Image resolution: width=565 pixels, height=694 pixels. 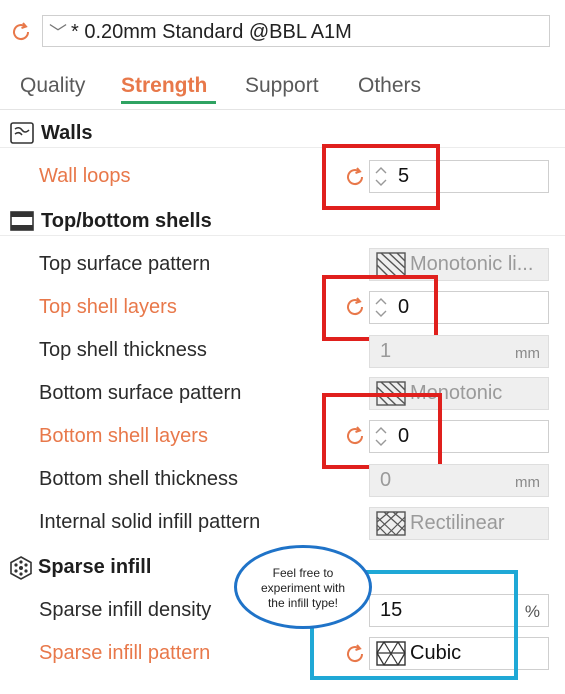 What do you see at coordinates (21, 568) in the screenshot?
I see `sparse-infill-icon` at bounding box center [21, 568].